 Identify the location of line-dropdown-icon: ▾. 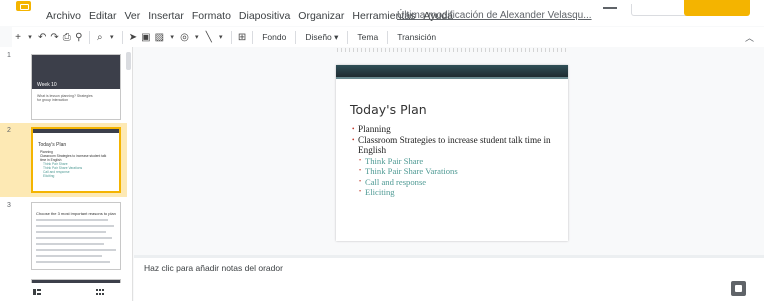
(221, 37).